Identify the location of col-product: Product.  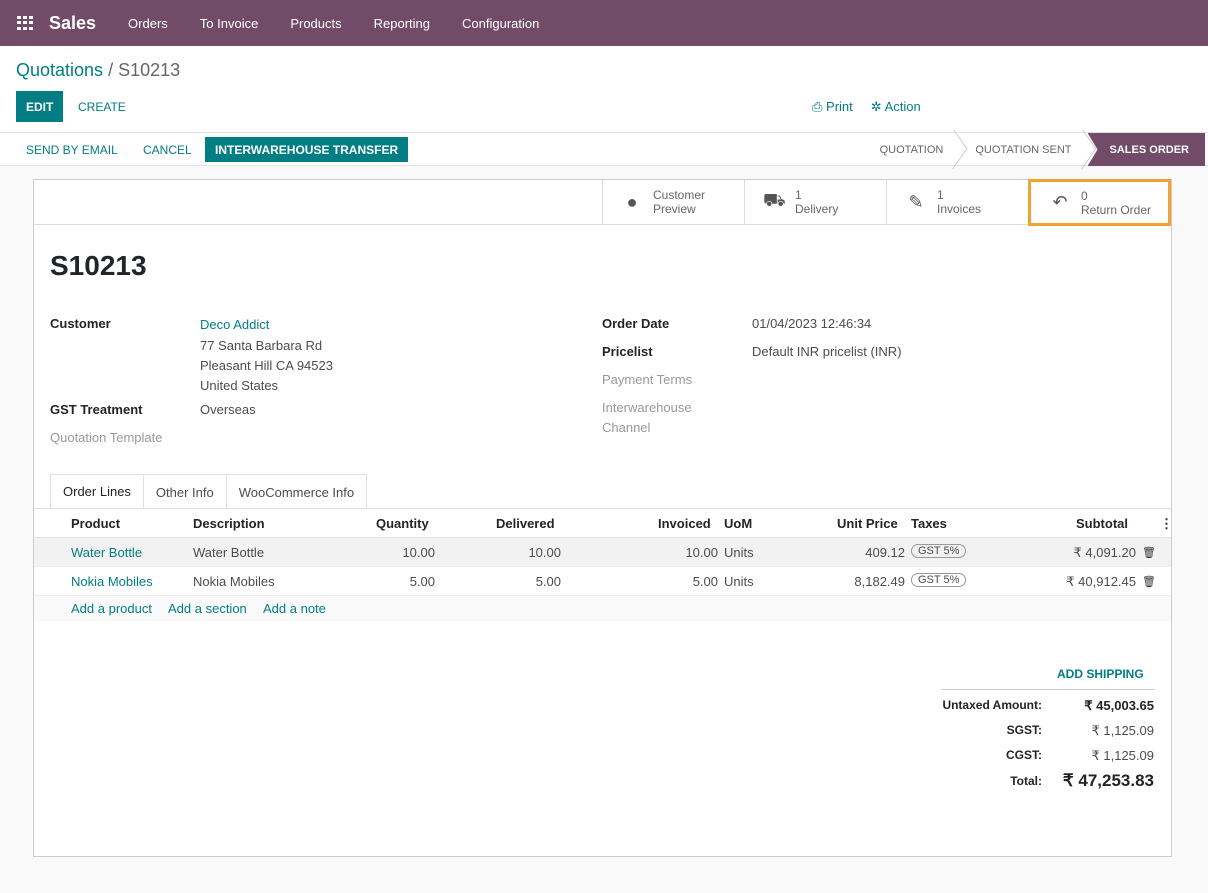
(95, 523).